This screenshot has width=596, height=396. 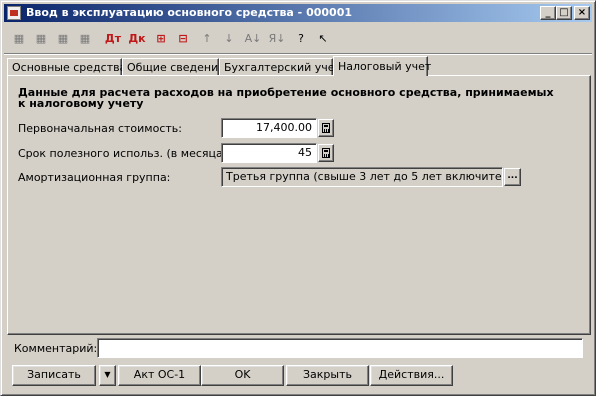 I want to click on initial-cost-field: 17,400.00, so click(x=269, y=128).